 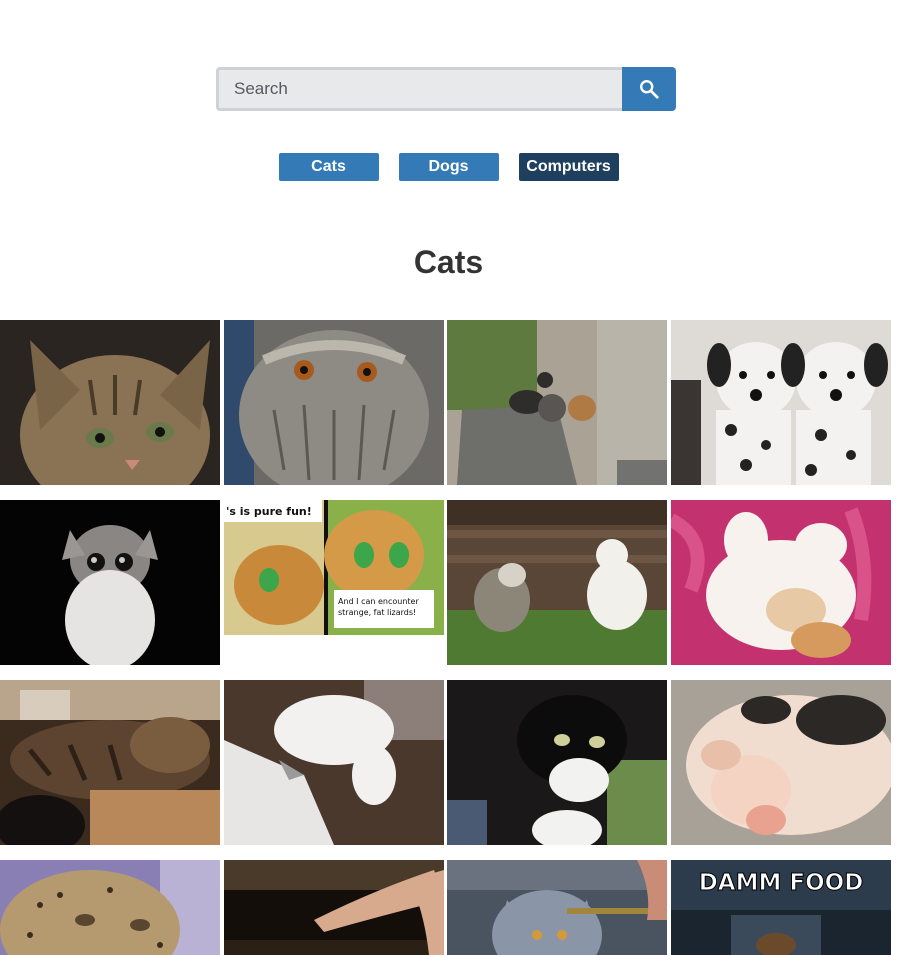 I want to click on category-cats-button: Cats, so click(x=328, y=167).